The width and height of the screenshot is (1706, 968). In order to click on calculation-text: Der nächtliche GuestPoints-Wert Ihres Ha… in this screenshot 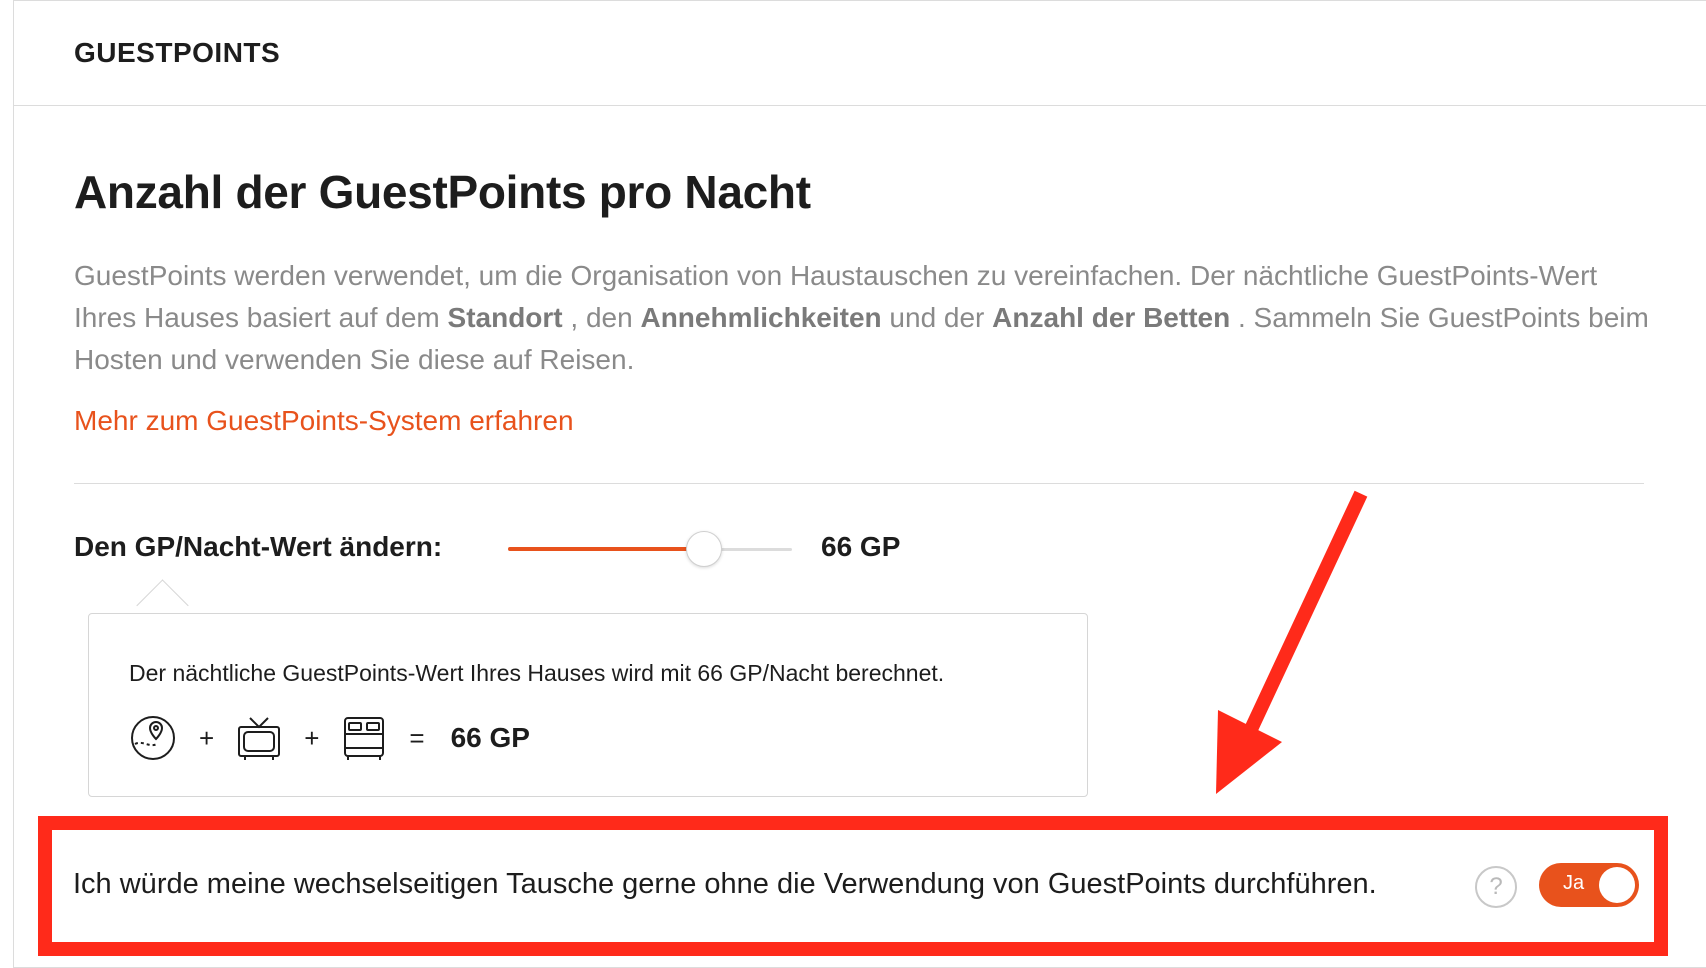, I will do `click(537, 673)`.